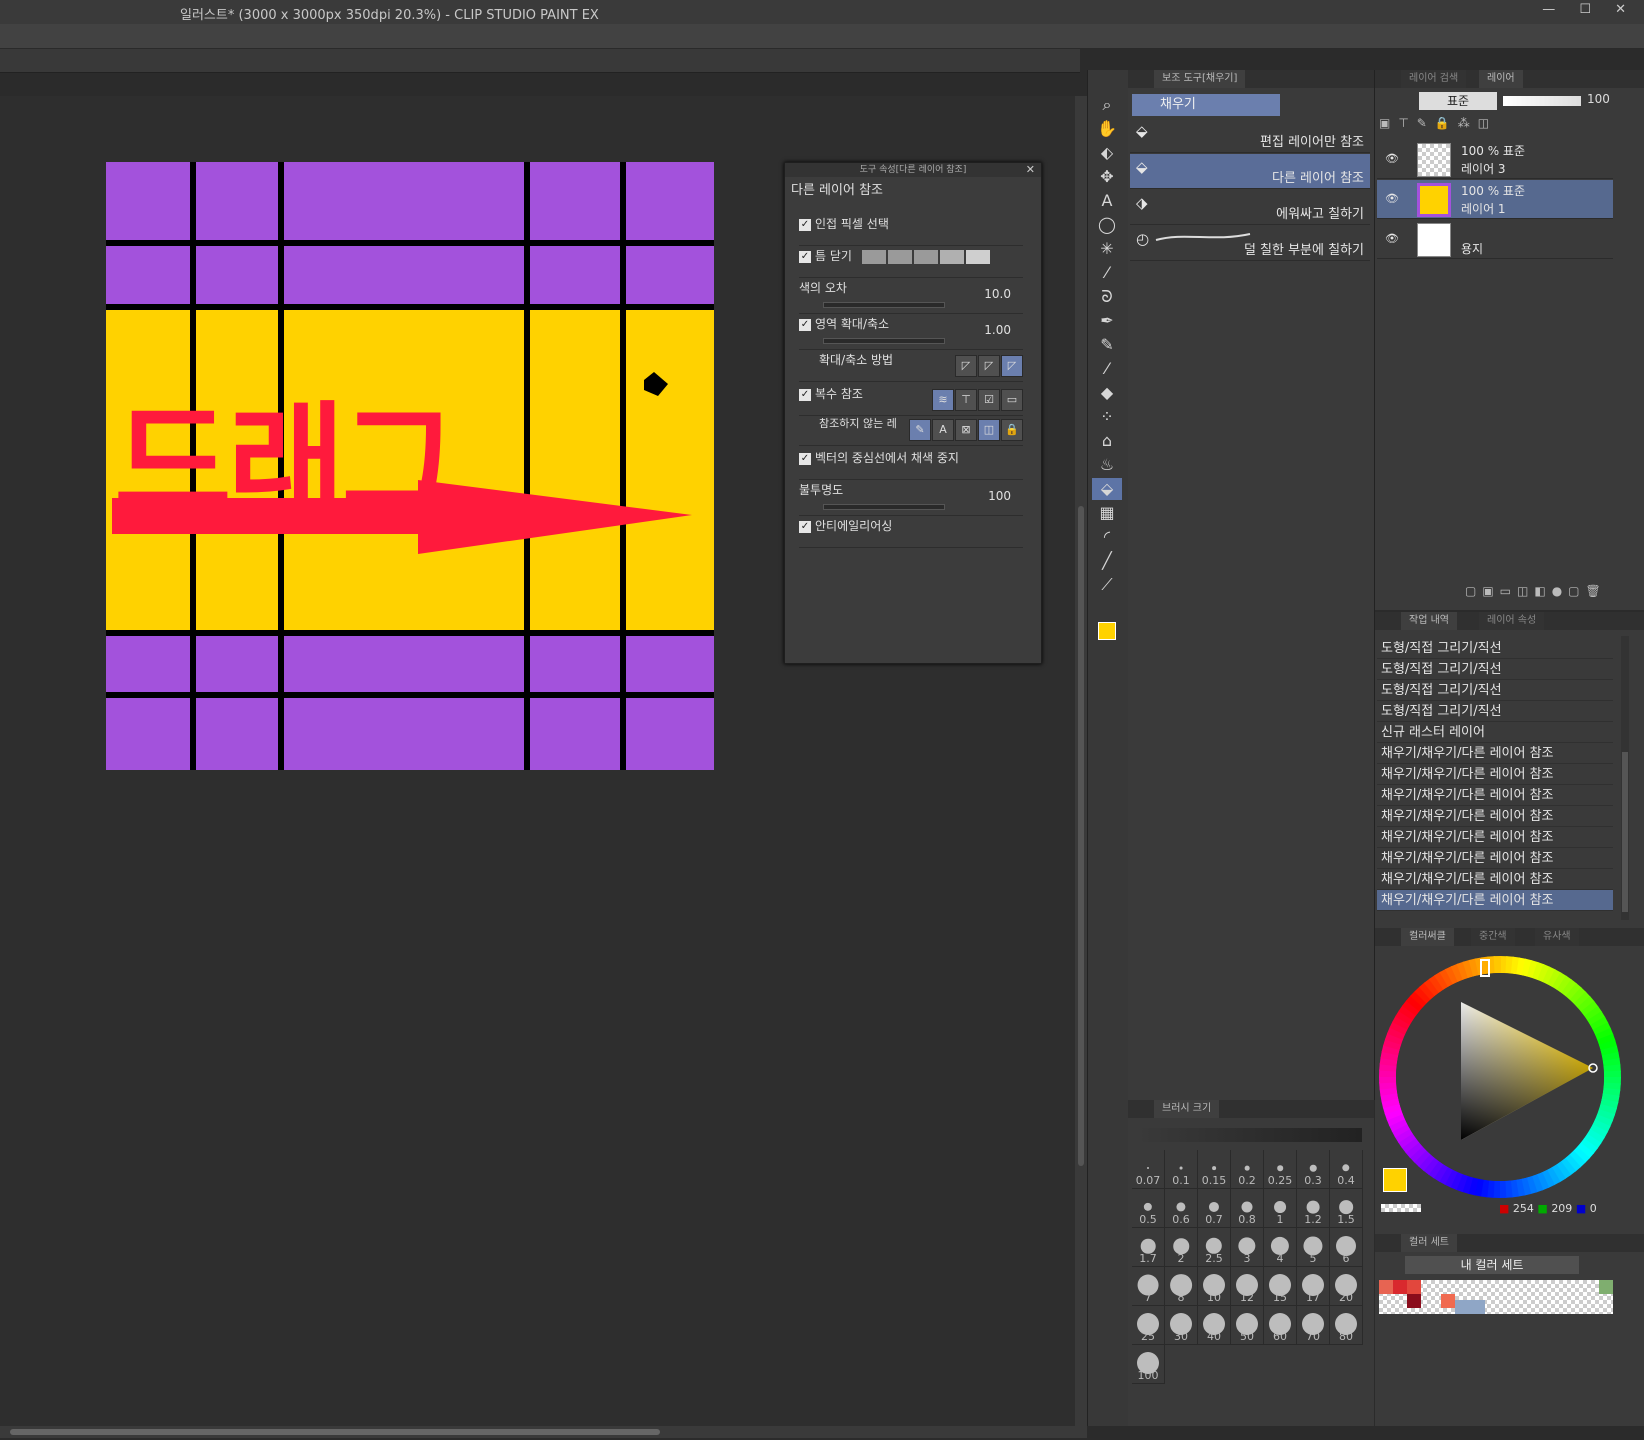  Describe the element at coordinates (911, 430) in the screenshot. I see `no-reference-row: 참조하지 않는 레 ✎ A ⊠ ◫ 🔒` at that location.